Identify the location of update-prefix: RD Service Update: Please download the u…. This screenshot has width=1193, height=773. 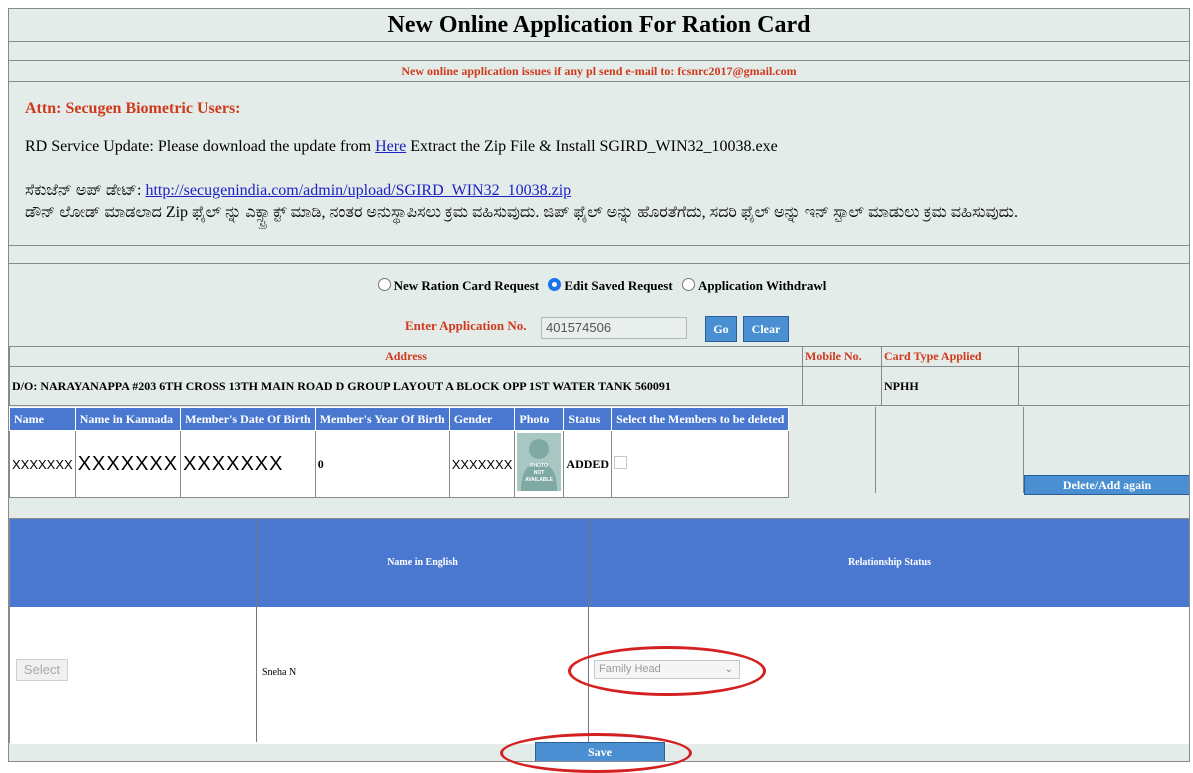
(198, 146).